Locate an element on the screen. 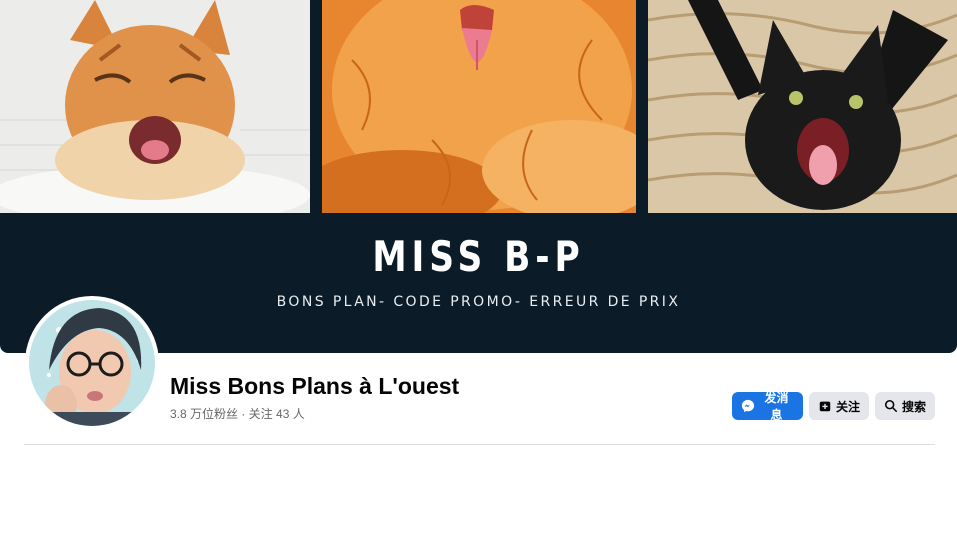 This screenshot has width=957, height=549. cover-title: MISS B-P is located at coordinates (478, 256).